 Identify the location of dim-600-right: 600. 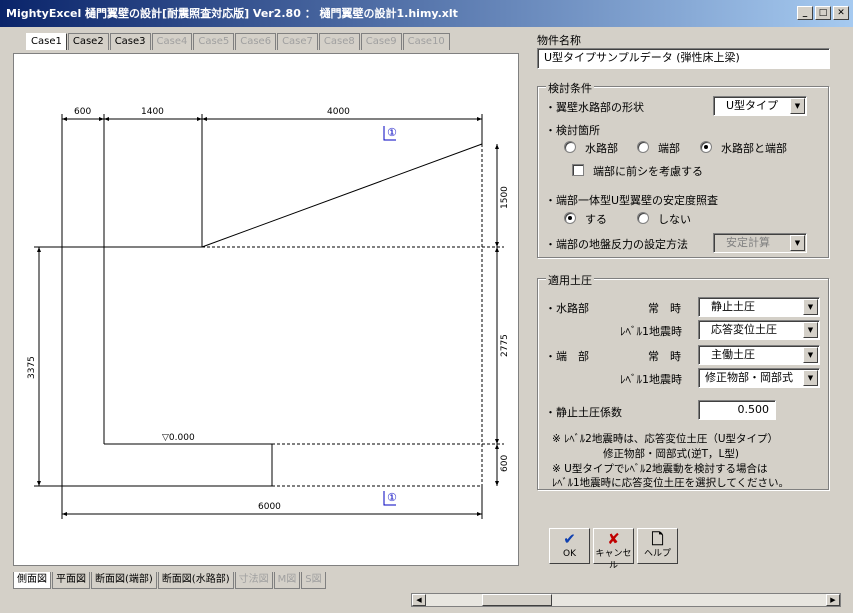
(505, 463).